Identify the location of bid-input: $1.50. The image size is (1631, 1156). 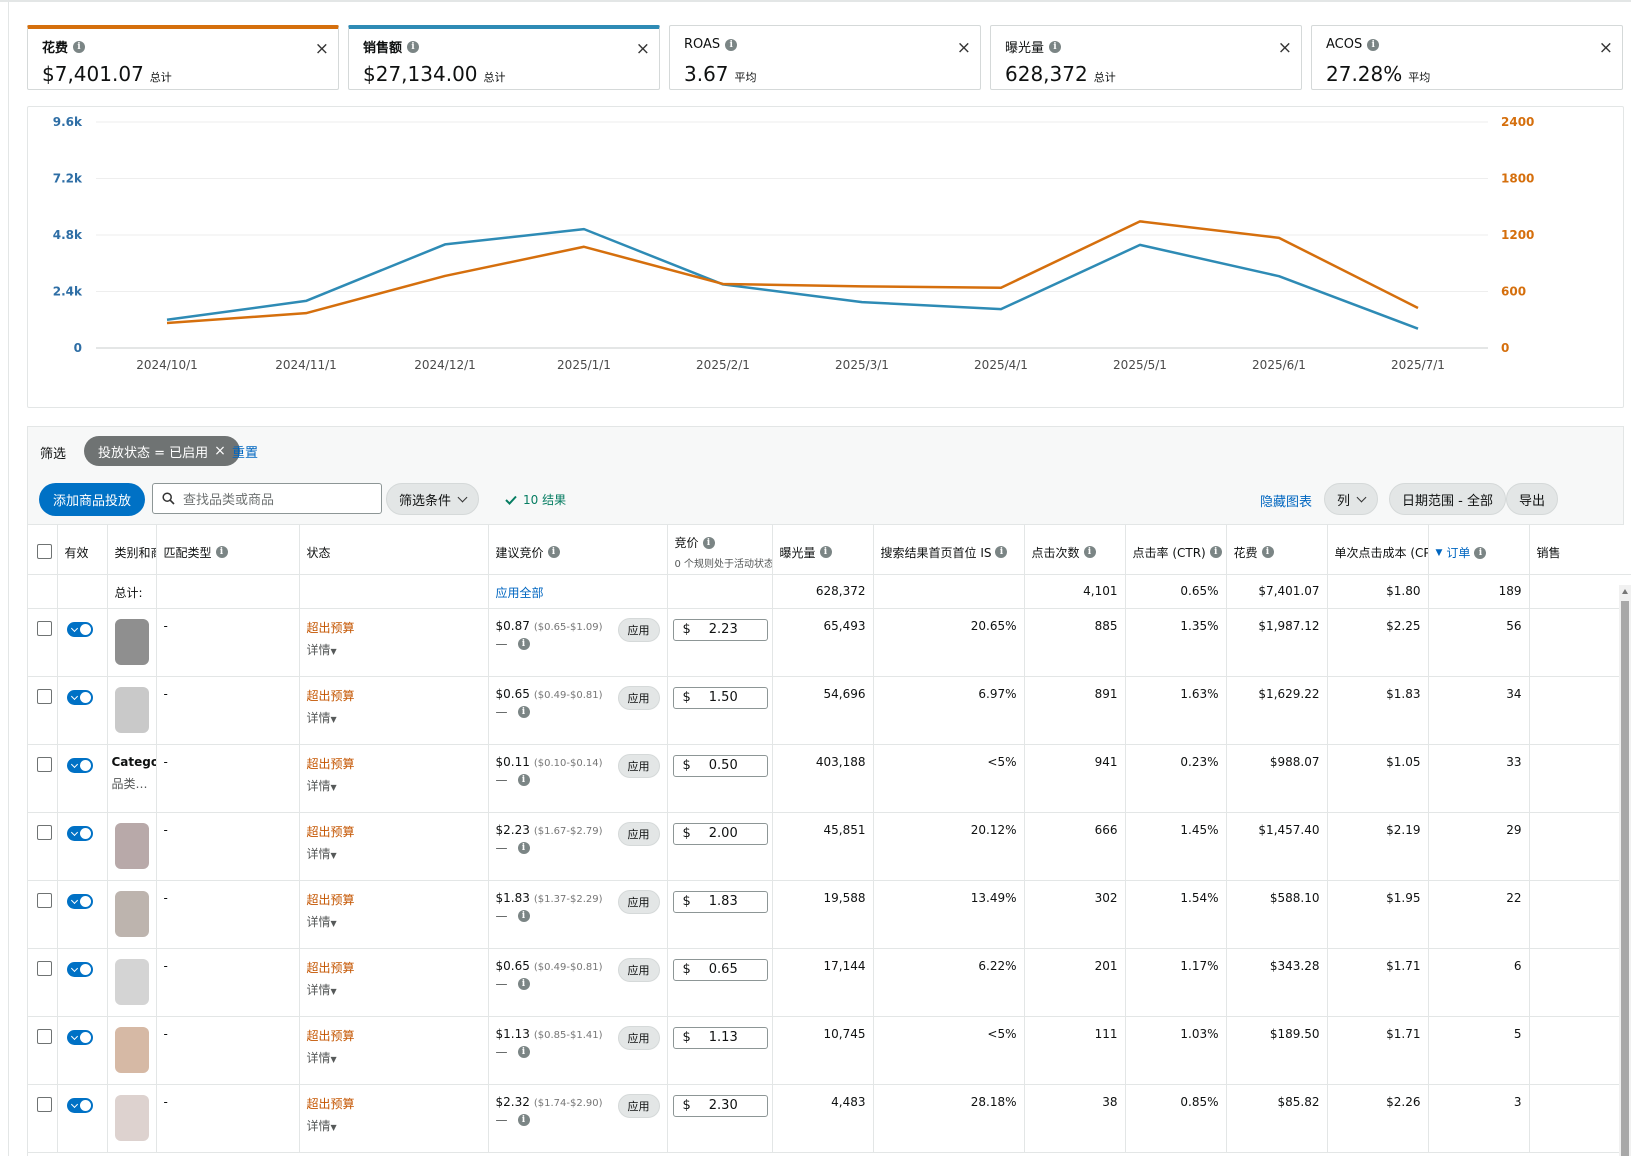
(720, 697).